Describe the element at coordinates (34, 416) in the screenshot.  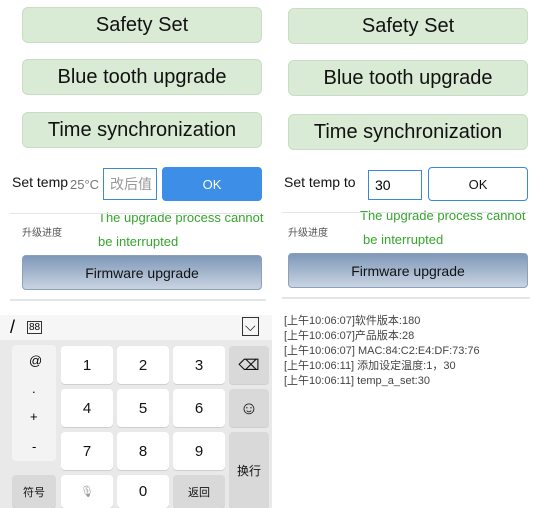
I see `symbol-plus: +` at that location.